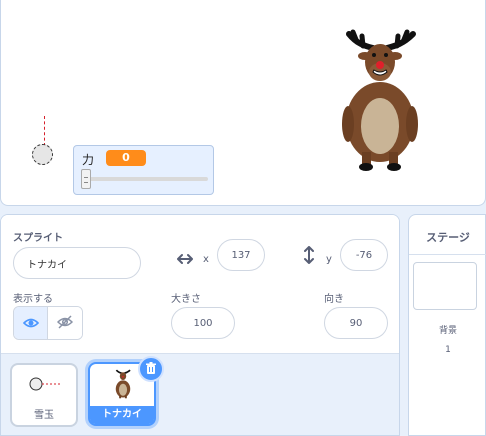 The height and width of the screenshot is (436, 486). What do you see at coordinates (45, 384) in the screenshot?
I see `snowball-thumbnail-icon` at bounding box center [45, 384].